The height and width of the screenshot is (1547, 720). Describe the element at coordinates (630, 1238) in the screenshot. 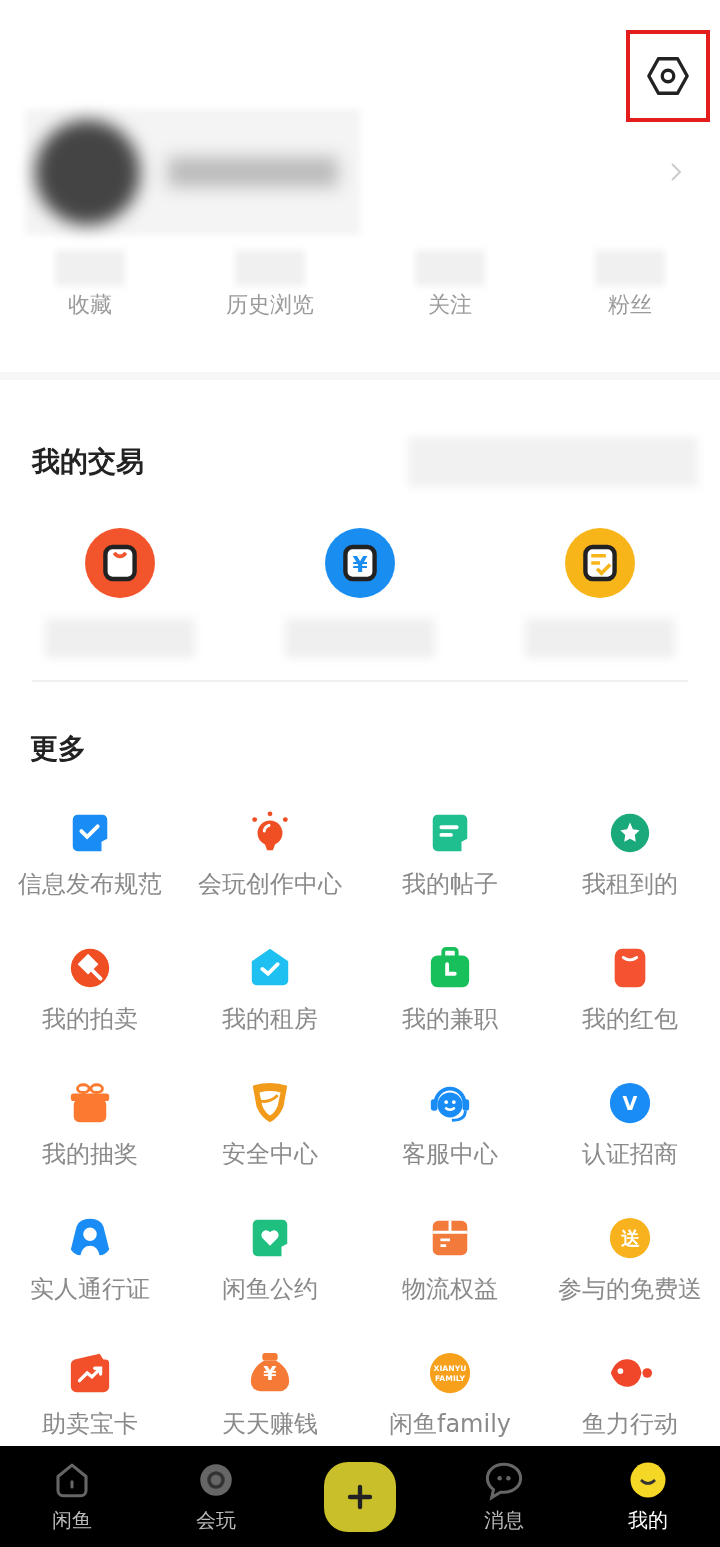

I see `glyph-circle-icon: 送` at that location.